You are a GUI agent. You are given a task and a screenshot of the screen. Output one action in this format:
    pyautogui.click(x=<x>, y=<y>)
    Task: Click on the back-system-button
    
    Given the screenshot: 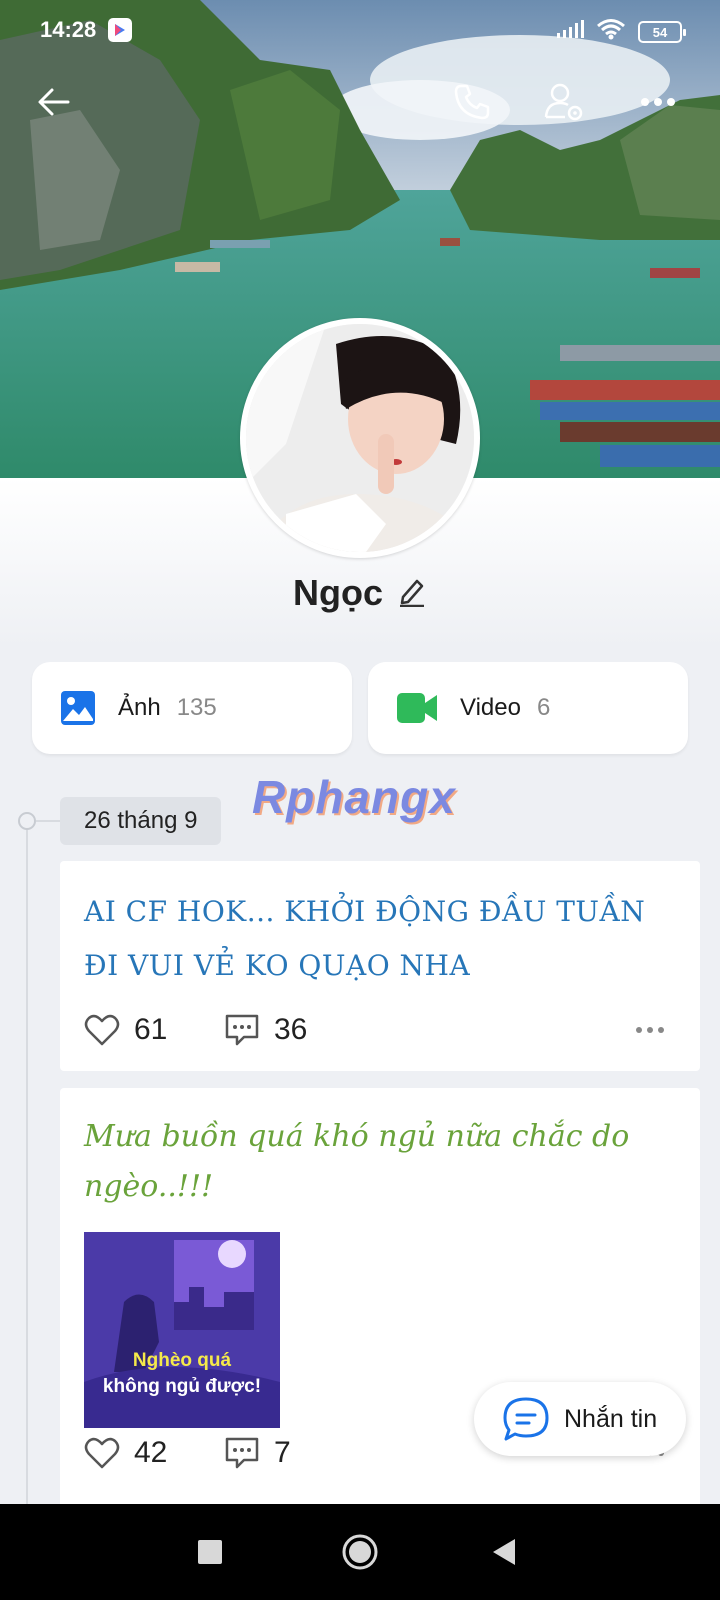 What is the action you would take?
    pyautogui.click(x=504, y=1552)
    